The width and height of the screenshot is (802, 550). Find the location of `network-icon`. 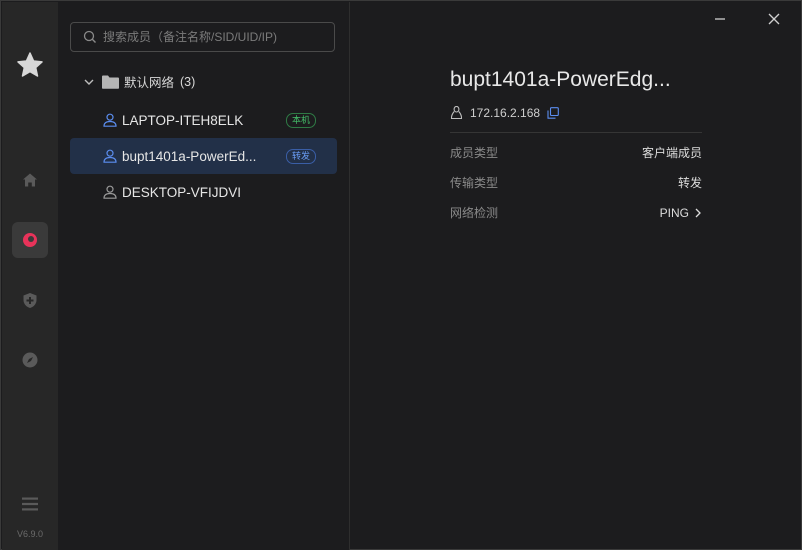

network-icon is located at coordinates (30, 240).